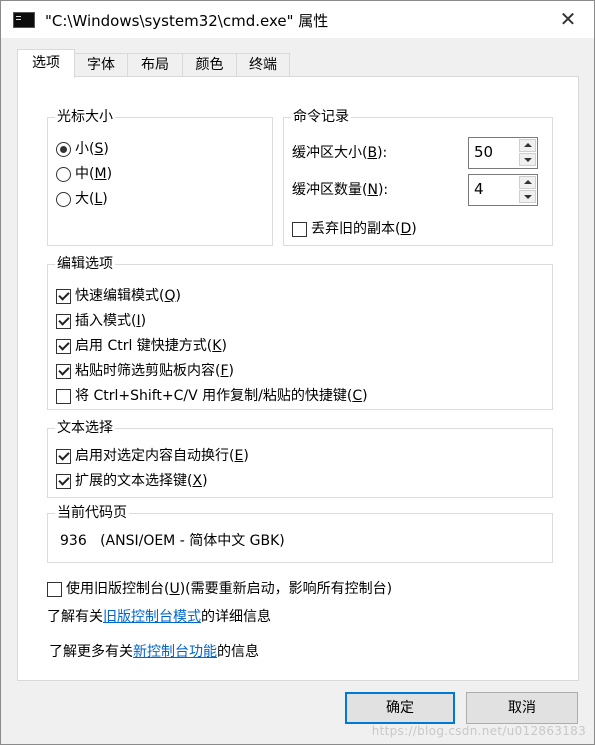  What do you see at coordinates (522, 708) in the screenshot?
I see `cancel-button: 取消` at bounding box center [522, 708].